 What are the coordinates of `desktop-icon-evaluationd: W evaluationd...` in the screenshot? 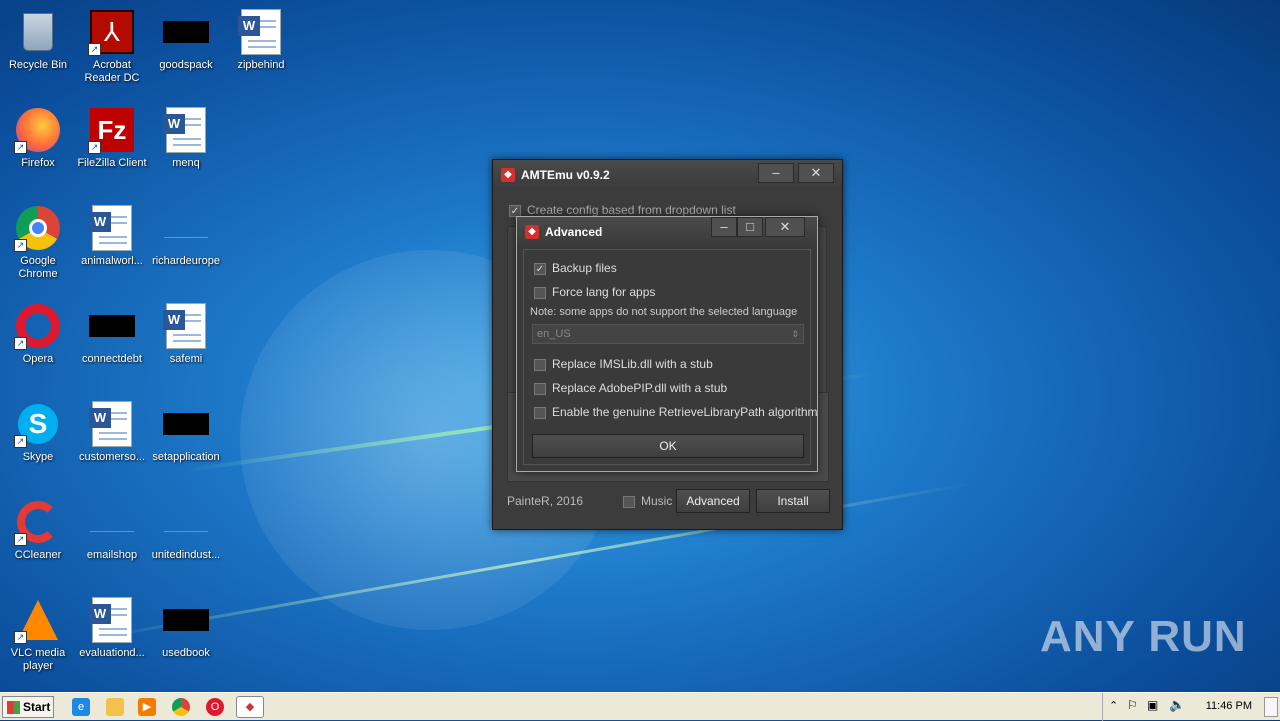 It's located at (112, 628).